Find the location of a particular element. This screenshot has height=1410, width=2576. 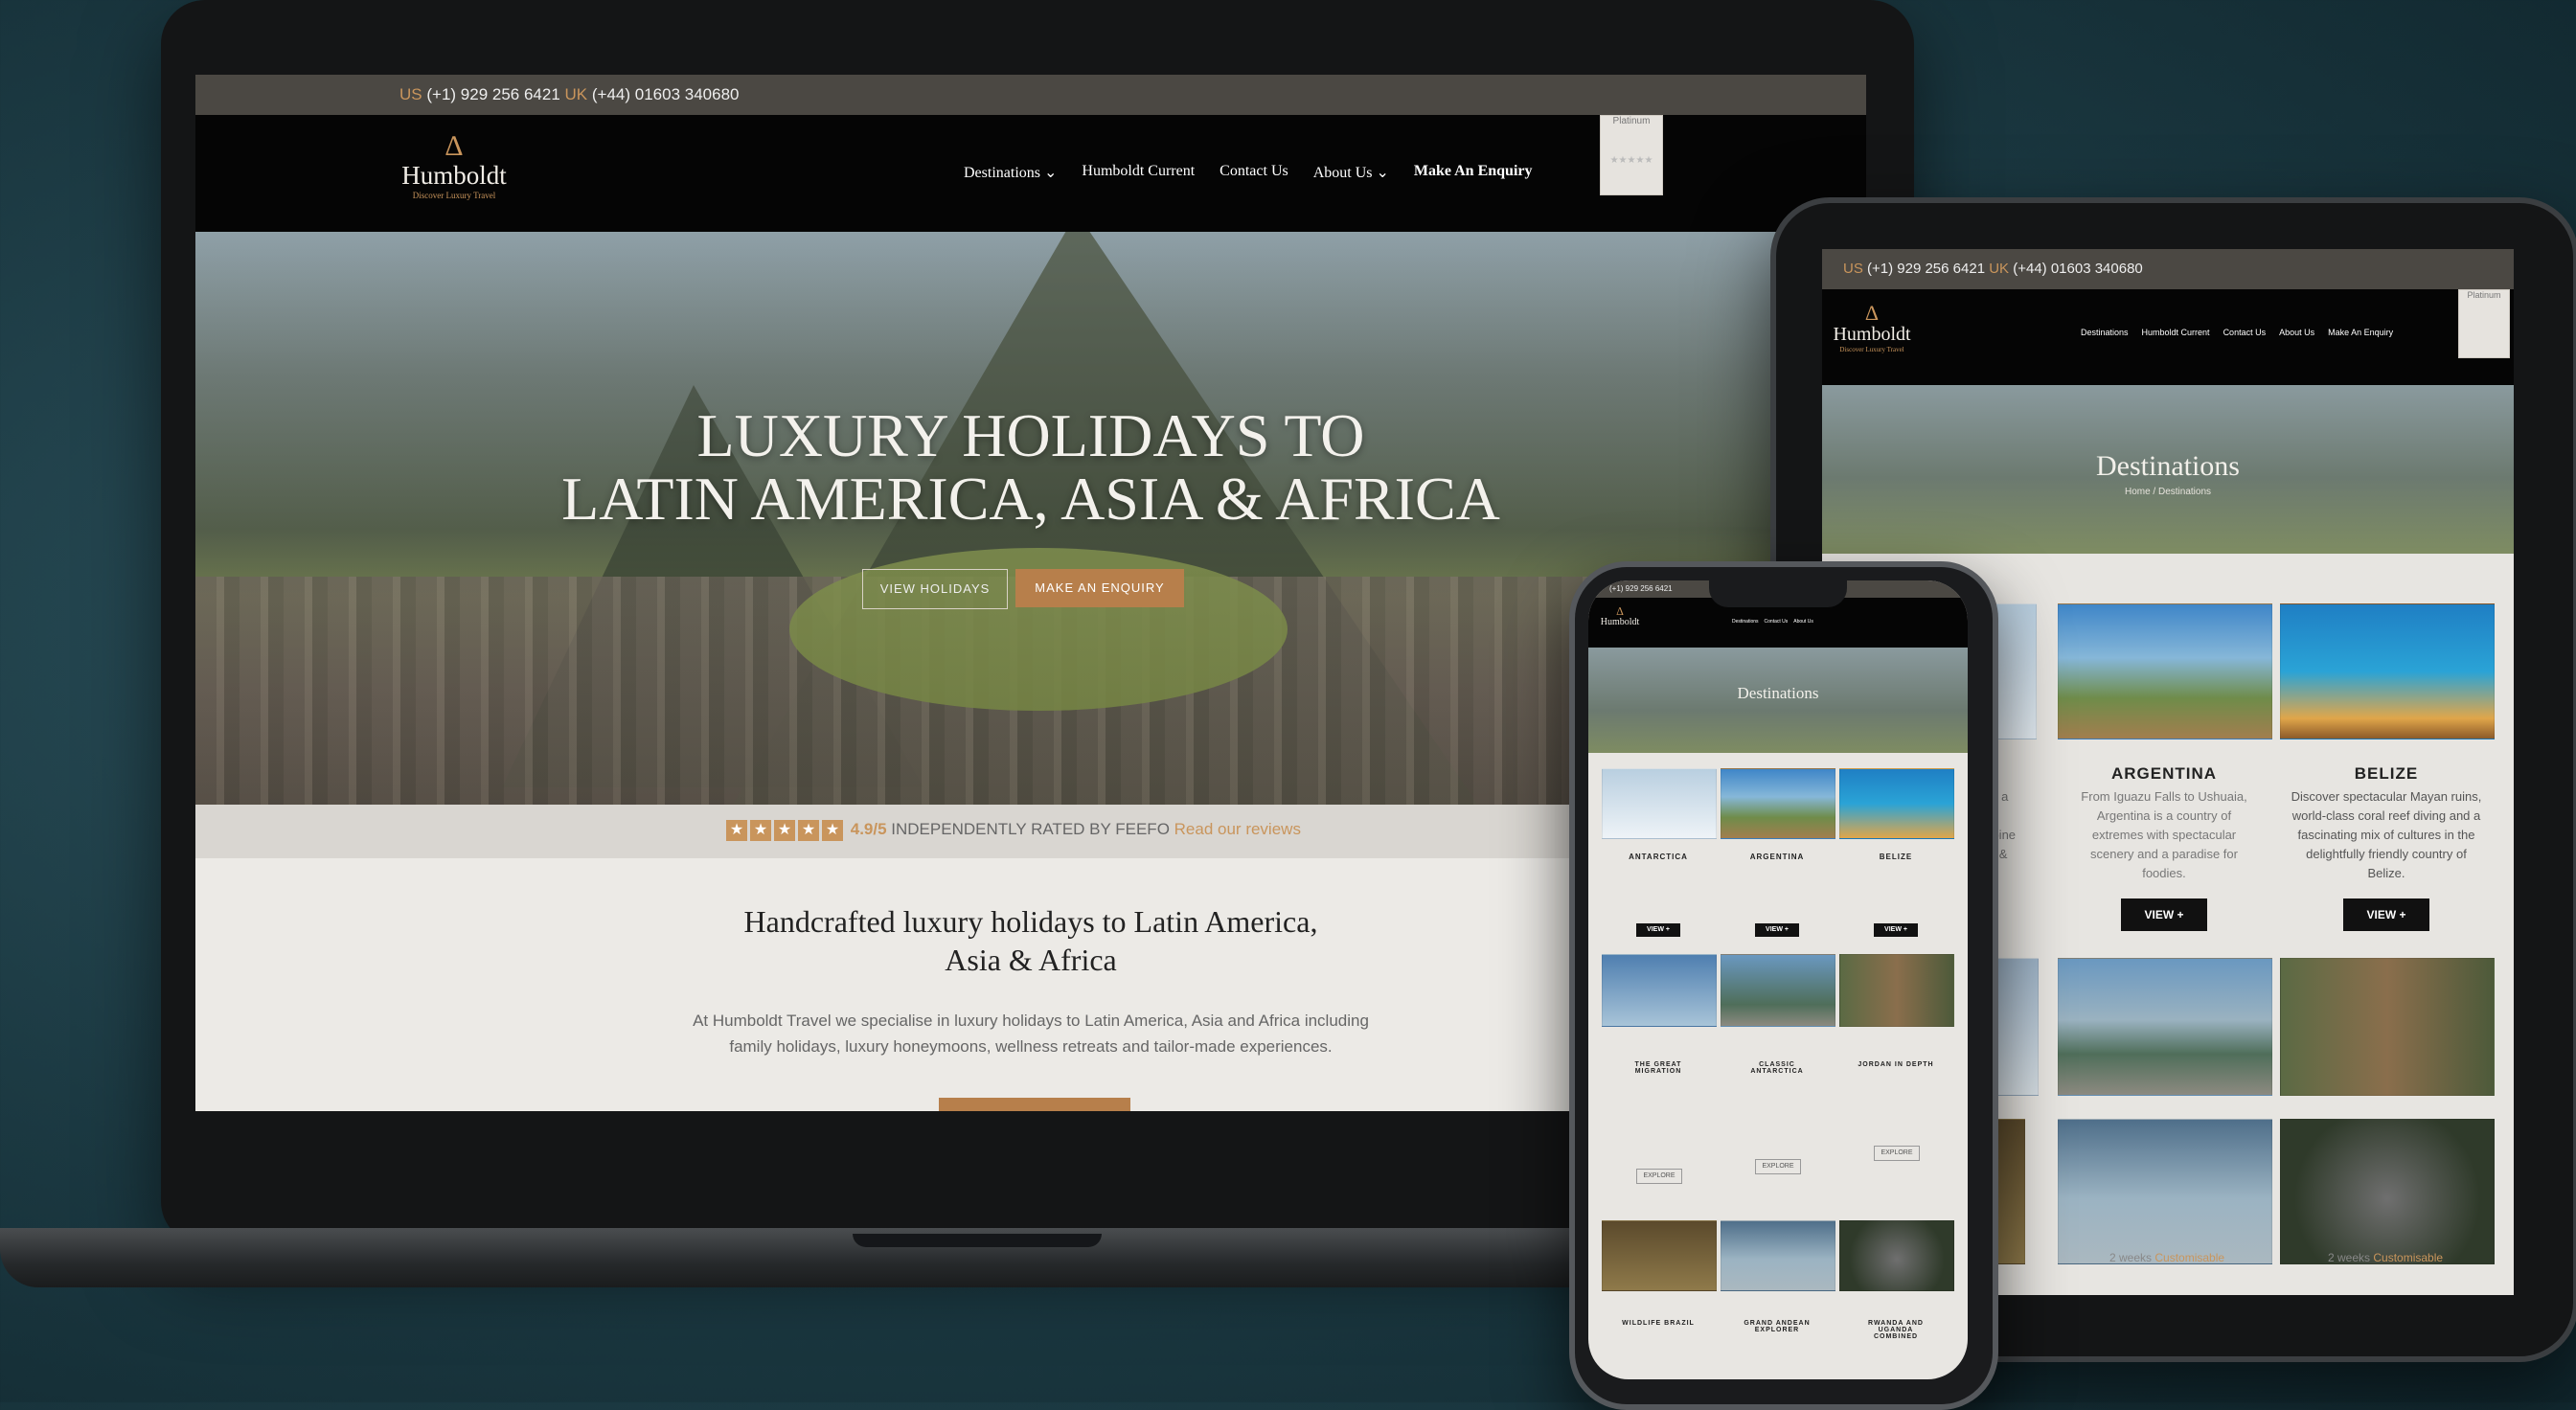

nav-contact-us: Contact Us is located at coordinates (1254, 172).